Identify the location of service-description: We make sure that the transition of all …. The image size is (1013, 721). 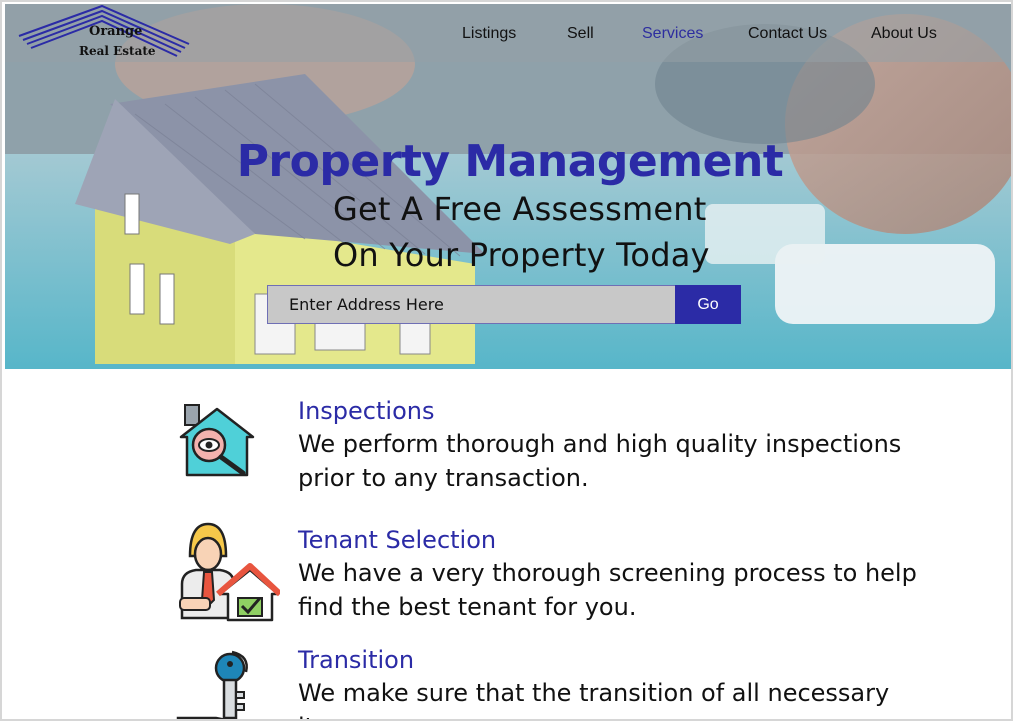
(594, 699).